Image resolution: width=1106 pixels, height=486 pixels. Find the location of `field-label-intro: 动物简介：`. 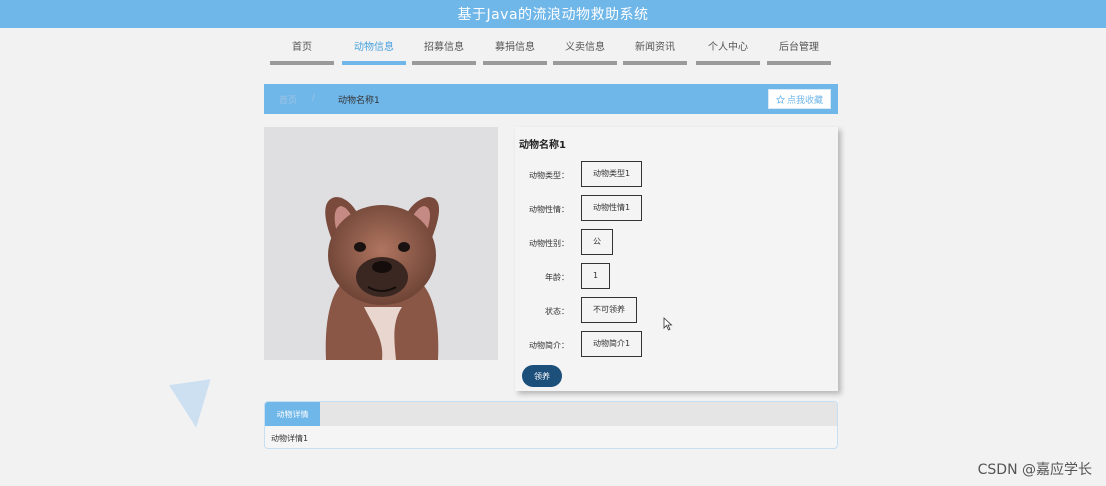

field-label-intro: 动物简介： is located at coordinates (549, 345).